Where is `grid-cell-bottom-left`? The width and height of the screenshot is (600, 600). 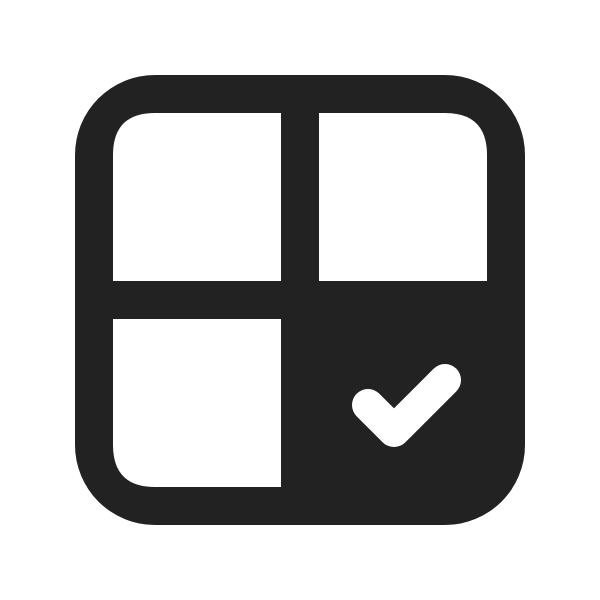 grid-cell-bottom-left is located at coordinates (197, 403).